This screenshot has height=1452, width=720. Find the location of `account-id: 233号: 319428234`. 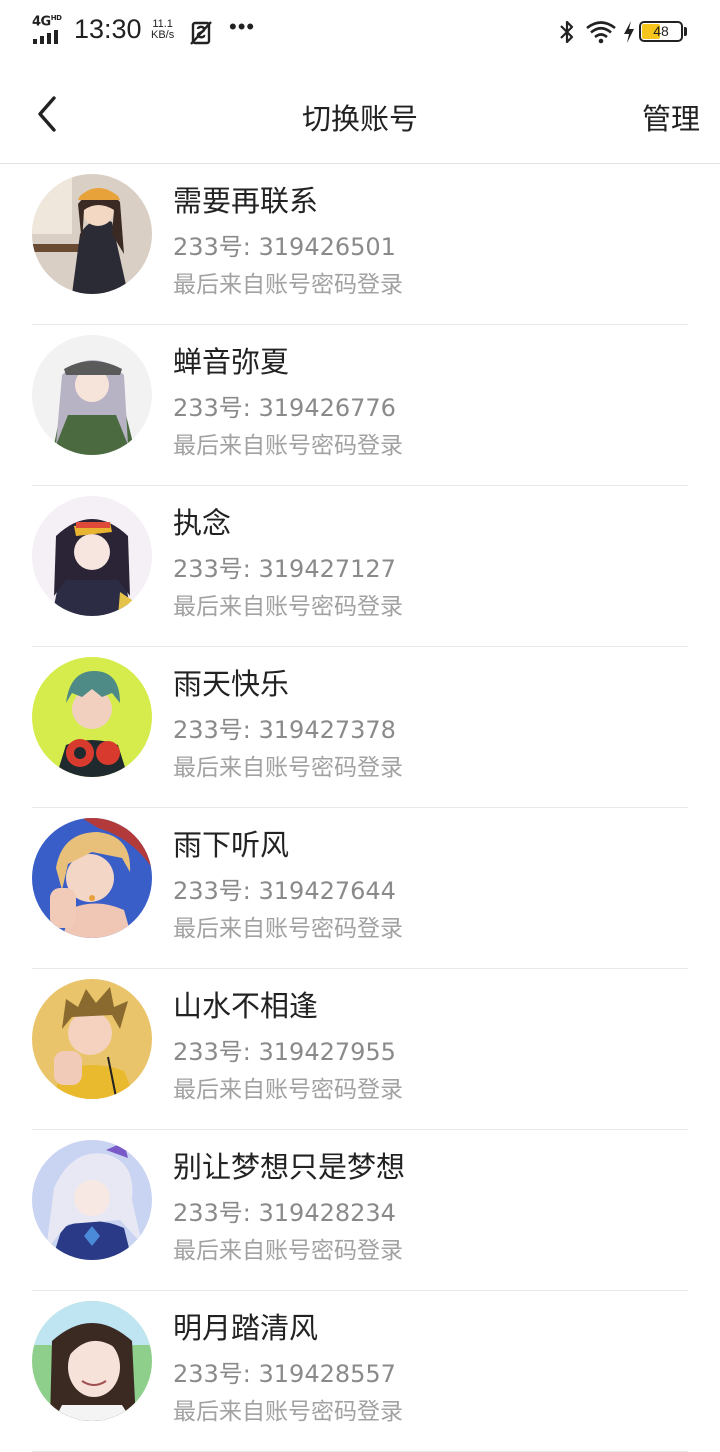

account-id: 233号: 319428234 is located at coordinates (284, 1213).